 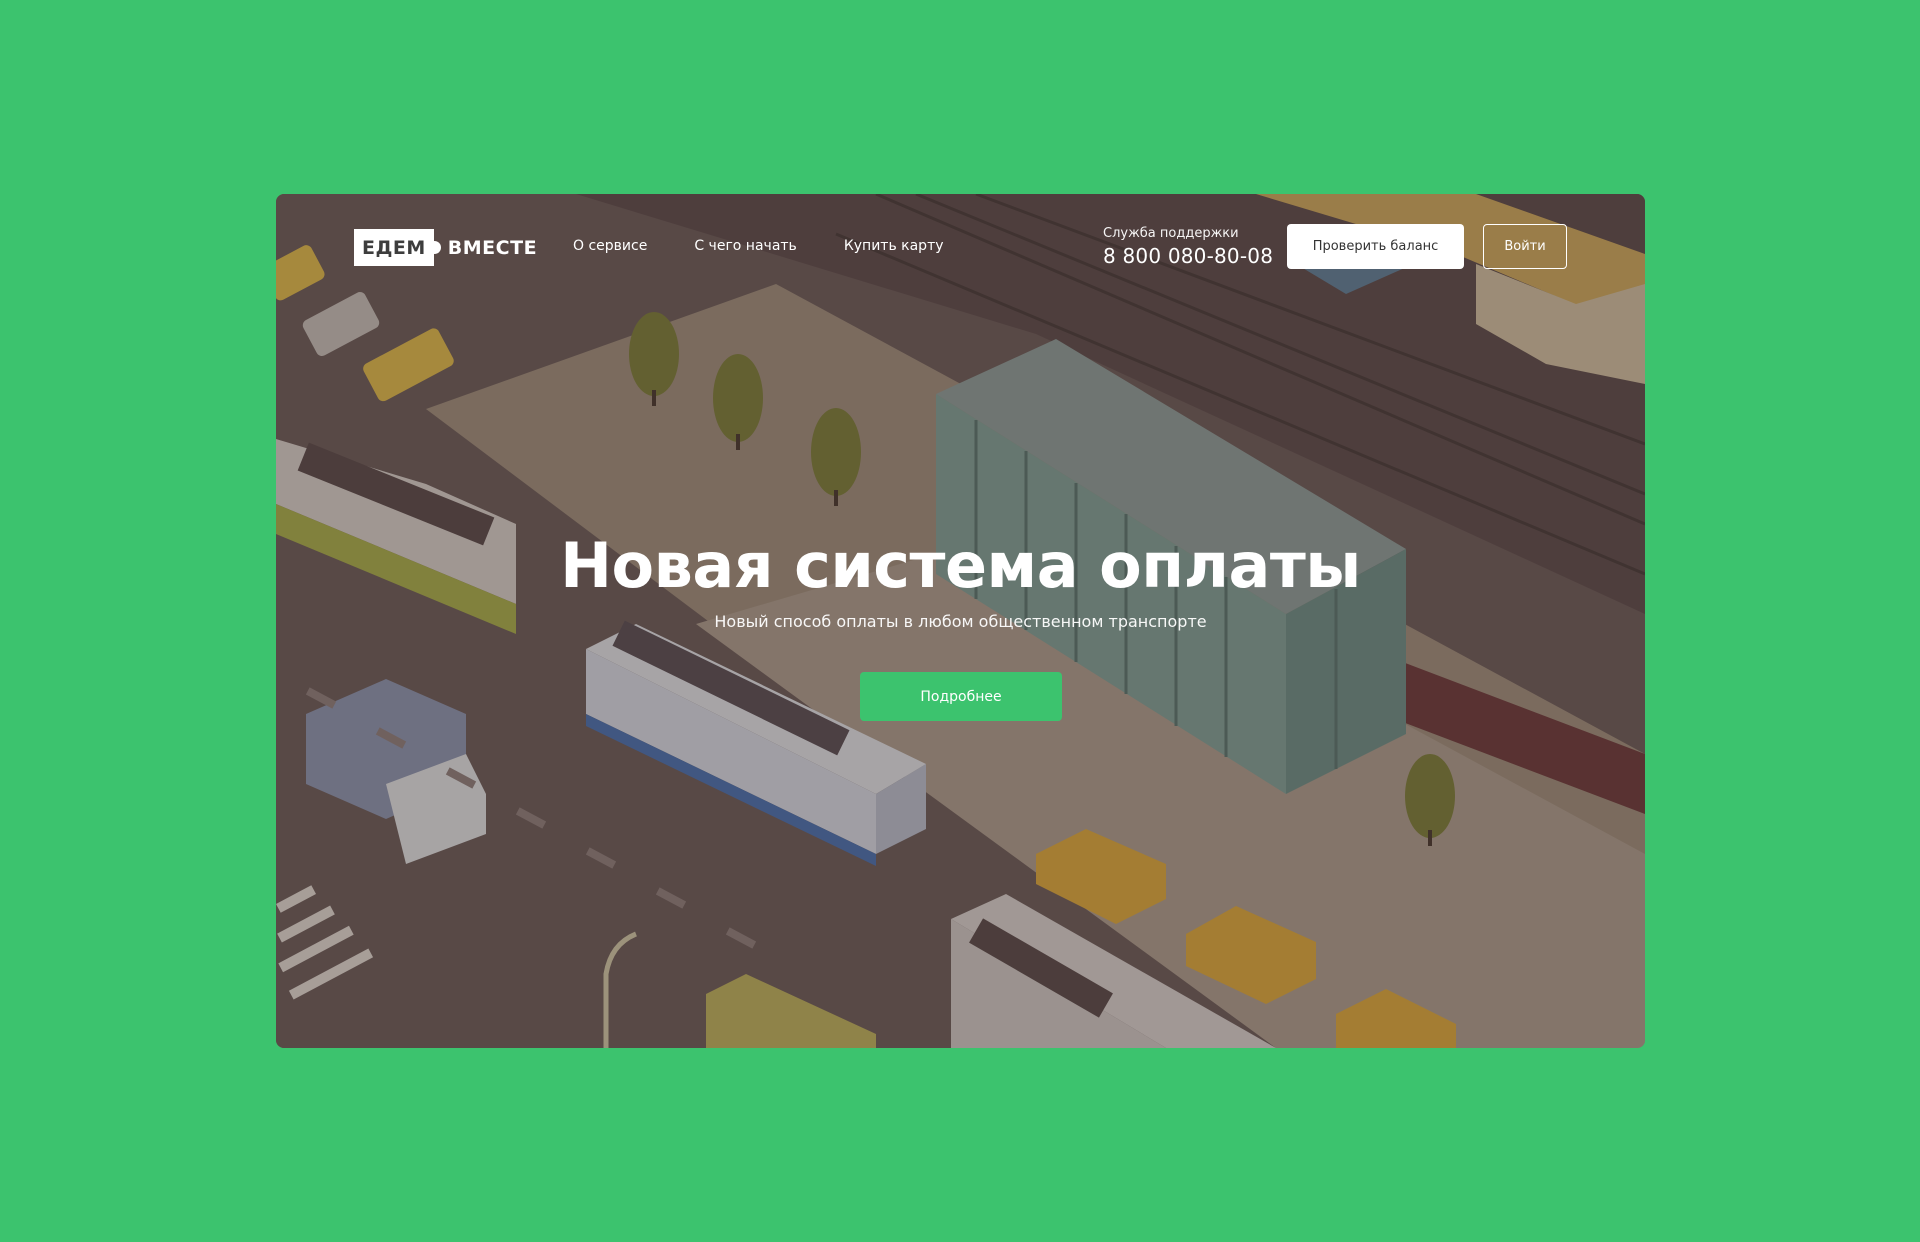 I want to click on more-button: Подробнее, so click(x=961, y=696).